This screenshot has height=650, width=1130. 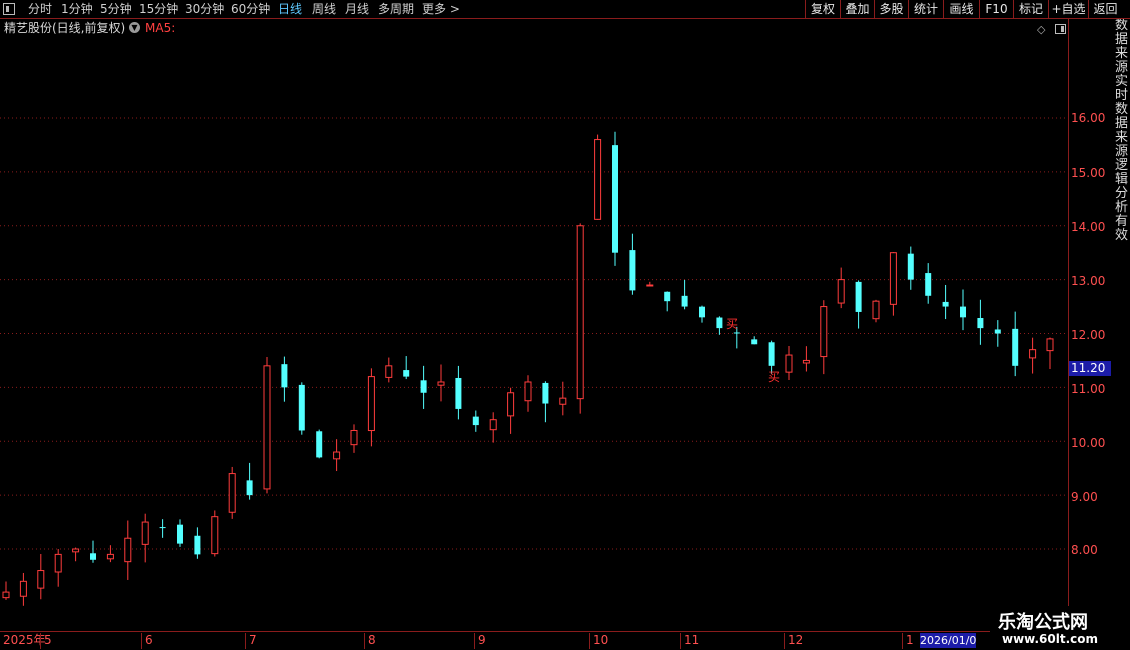 I want to click on x-tick-label: 1, so click(x=908, y=641).